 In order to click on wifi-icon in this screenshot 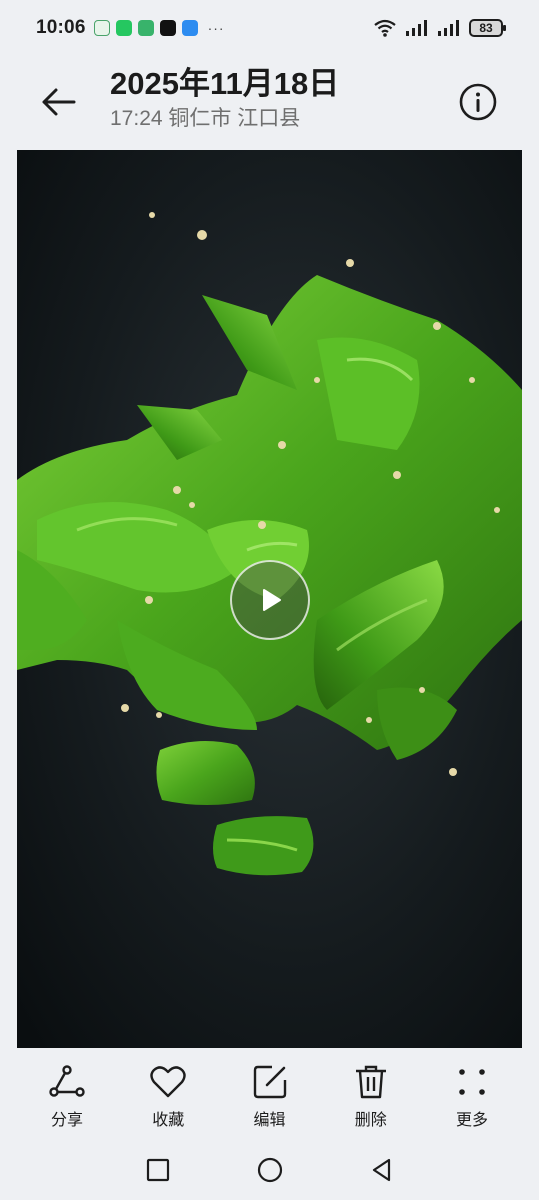, I will do `click(385, 28)`.